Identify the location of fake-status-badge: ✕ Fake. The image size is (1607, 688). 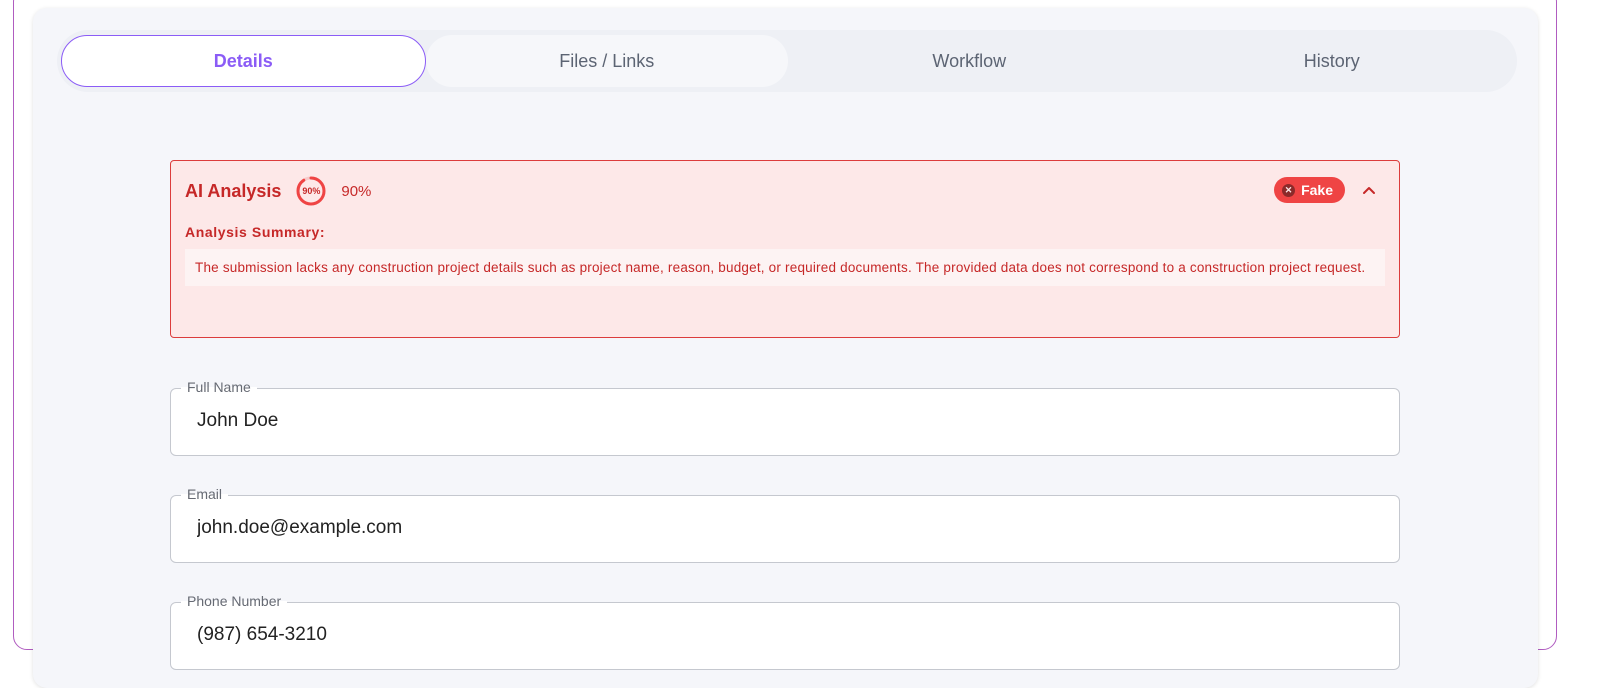
(1309, 190).